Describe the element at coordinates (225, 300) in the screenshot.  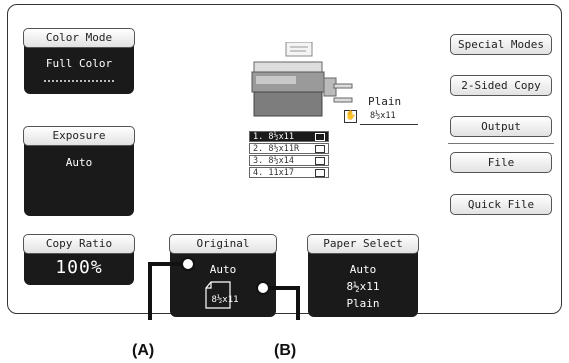
I see `original-size: 8½x11` at that location.